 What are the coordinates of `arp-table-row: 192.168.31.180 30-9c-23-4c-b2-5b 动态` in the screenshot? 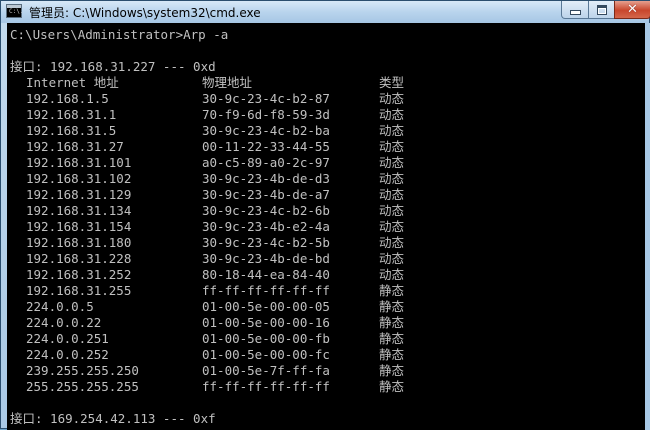 It's located at (310, 243).